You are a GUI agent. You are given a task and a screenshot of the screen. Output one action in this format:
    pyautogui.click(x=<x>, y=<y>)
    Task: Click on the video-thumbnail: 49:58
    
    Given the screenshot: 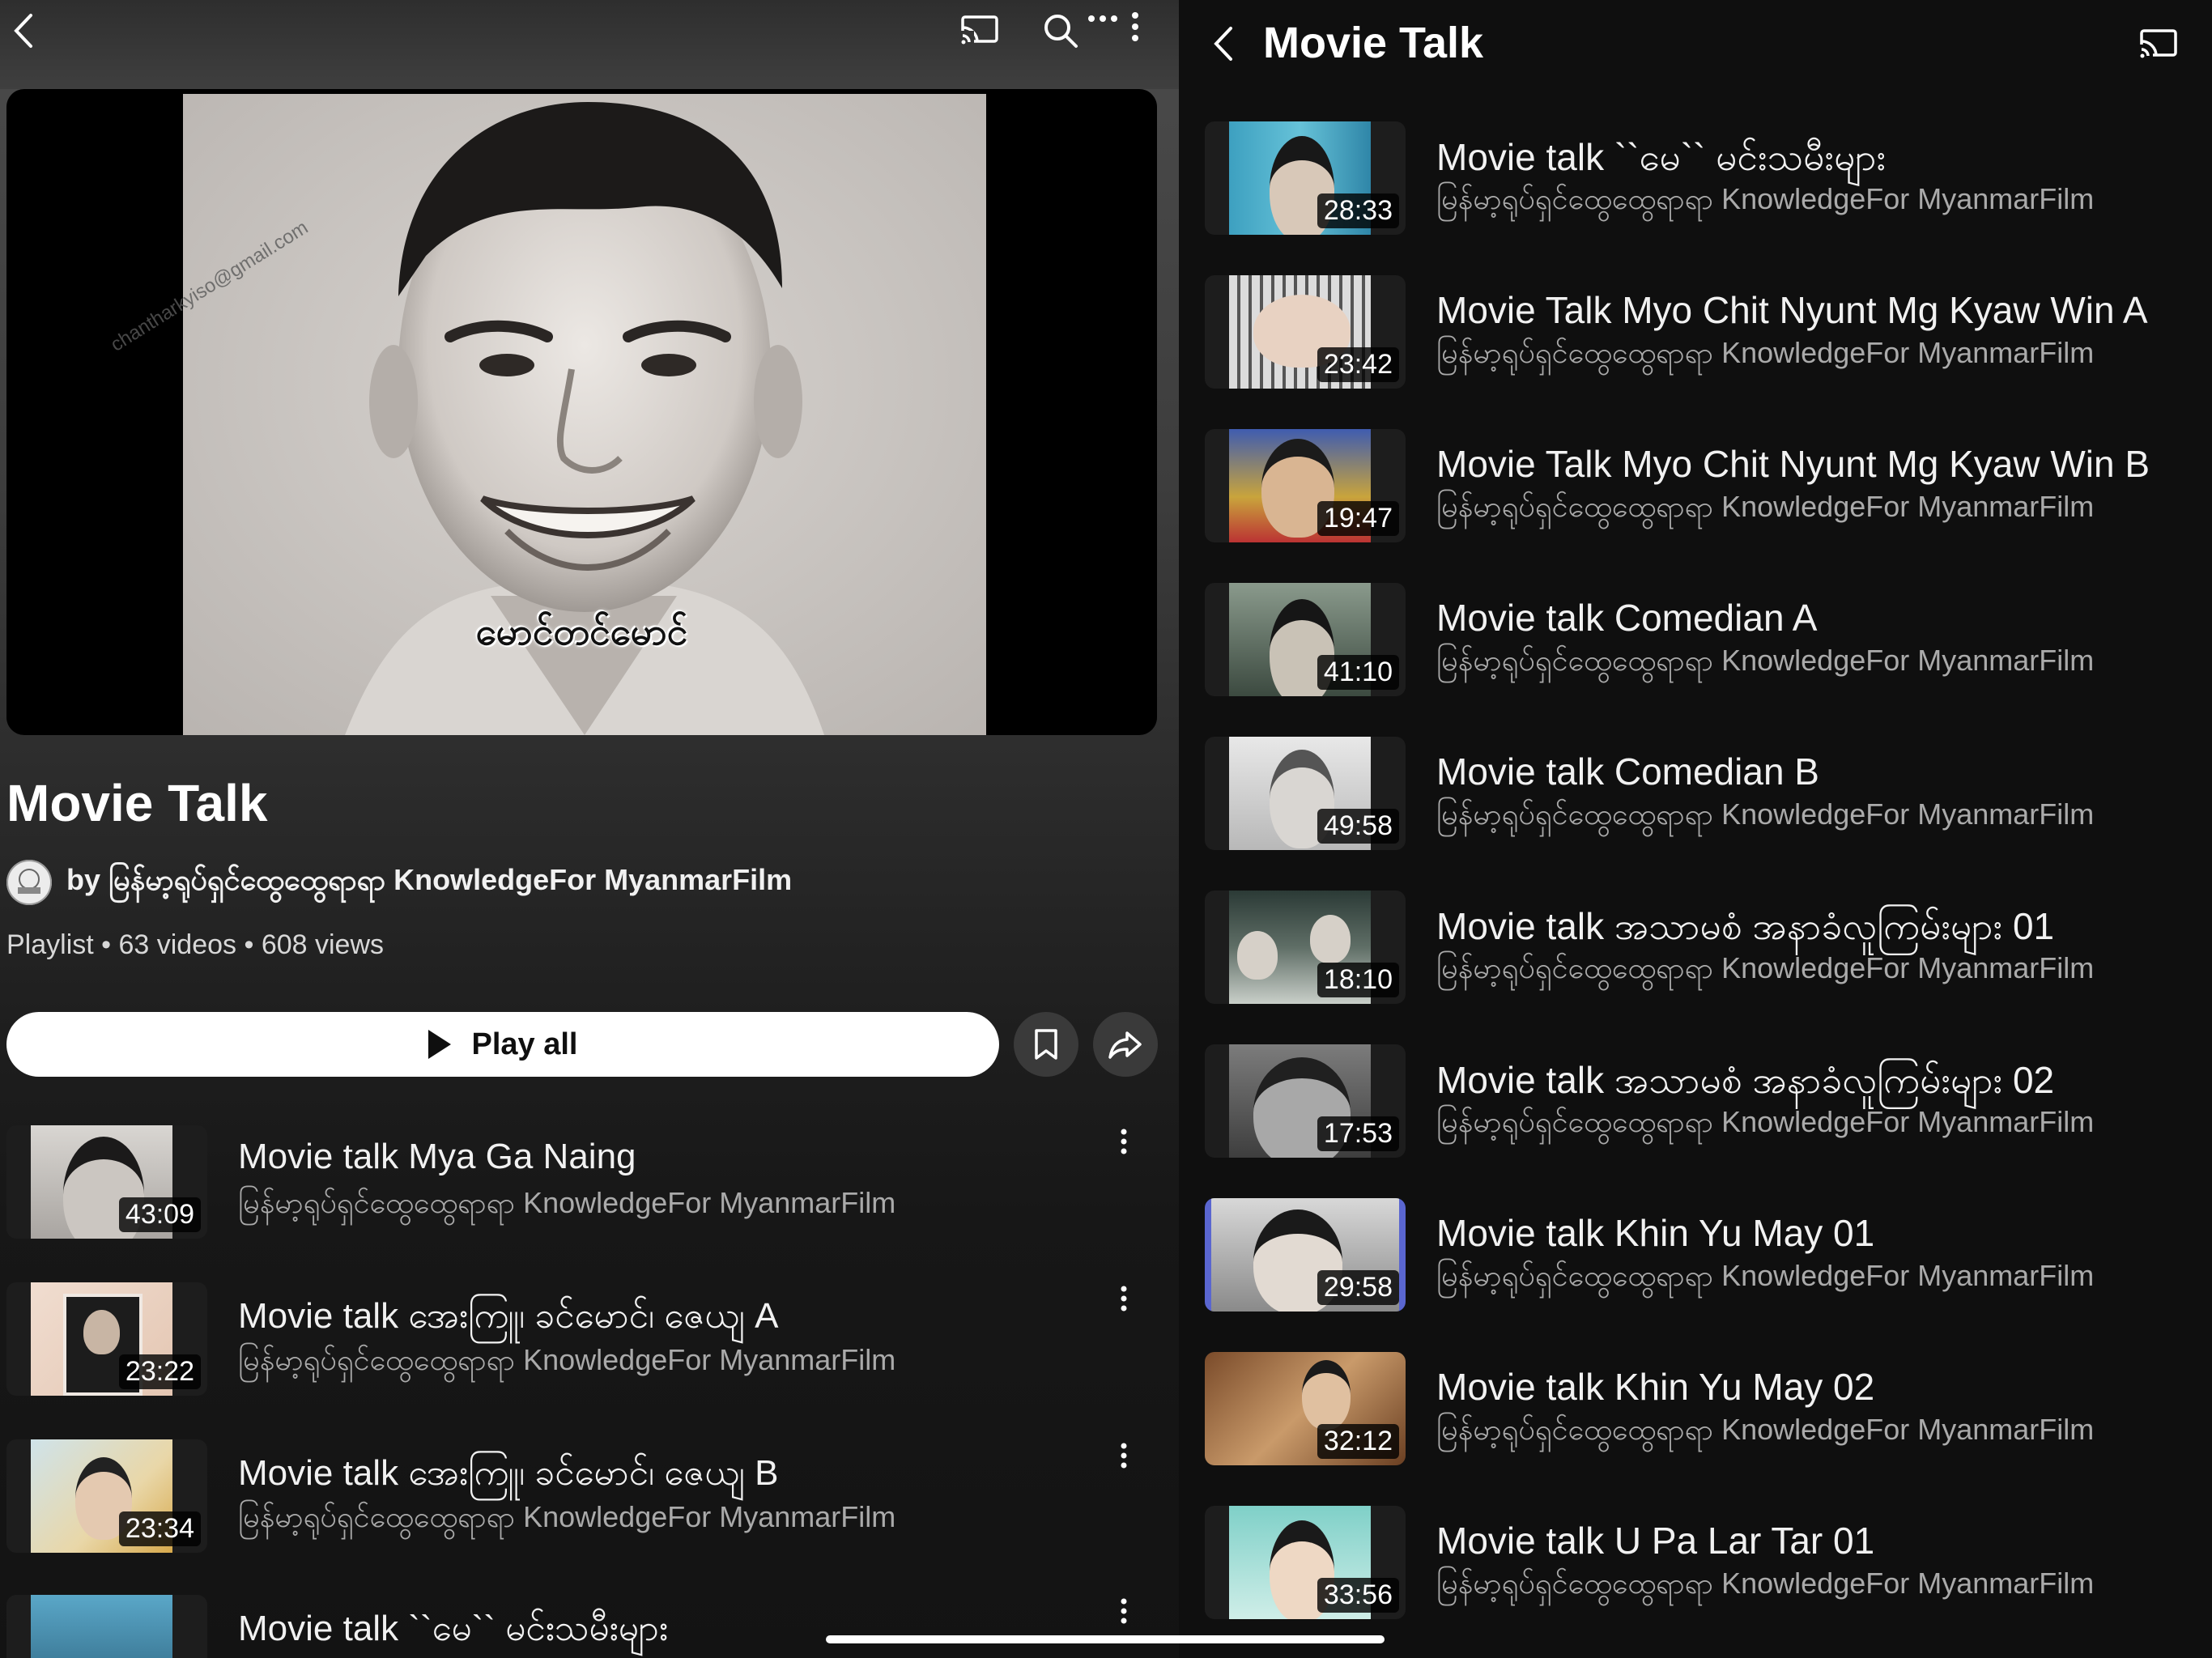 What is the action you would take?
    pyautogui.click(x=1305, y=793)
    